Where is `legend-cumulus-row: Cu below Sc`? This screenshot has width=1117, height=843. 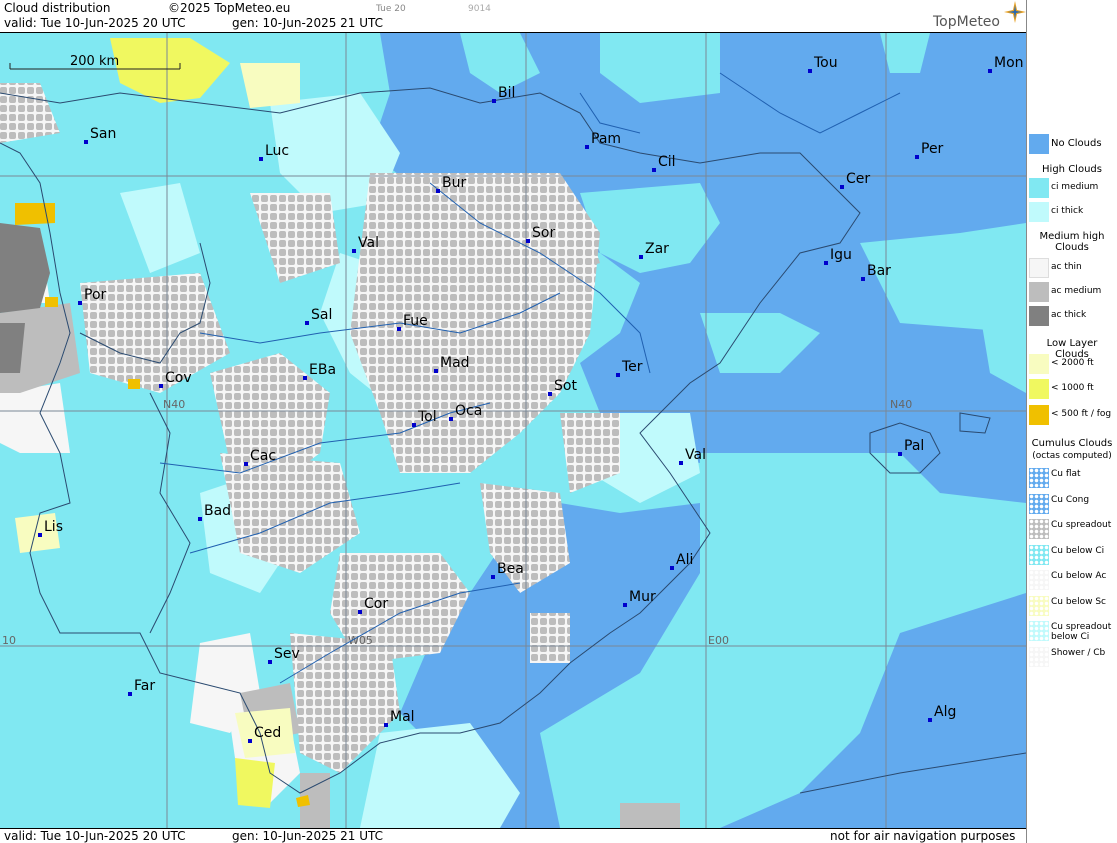
legend-cumulus-row: Cu below Sc is located at coordinates (1072, 606).